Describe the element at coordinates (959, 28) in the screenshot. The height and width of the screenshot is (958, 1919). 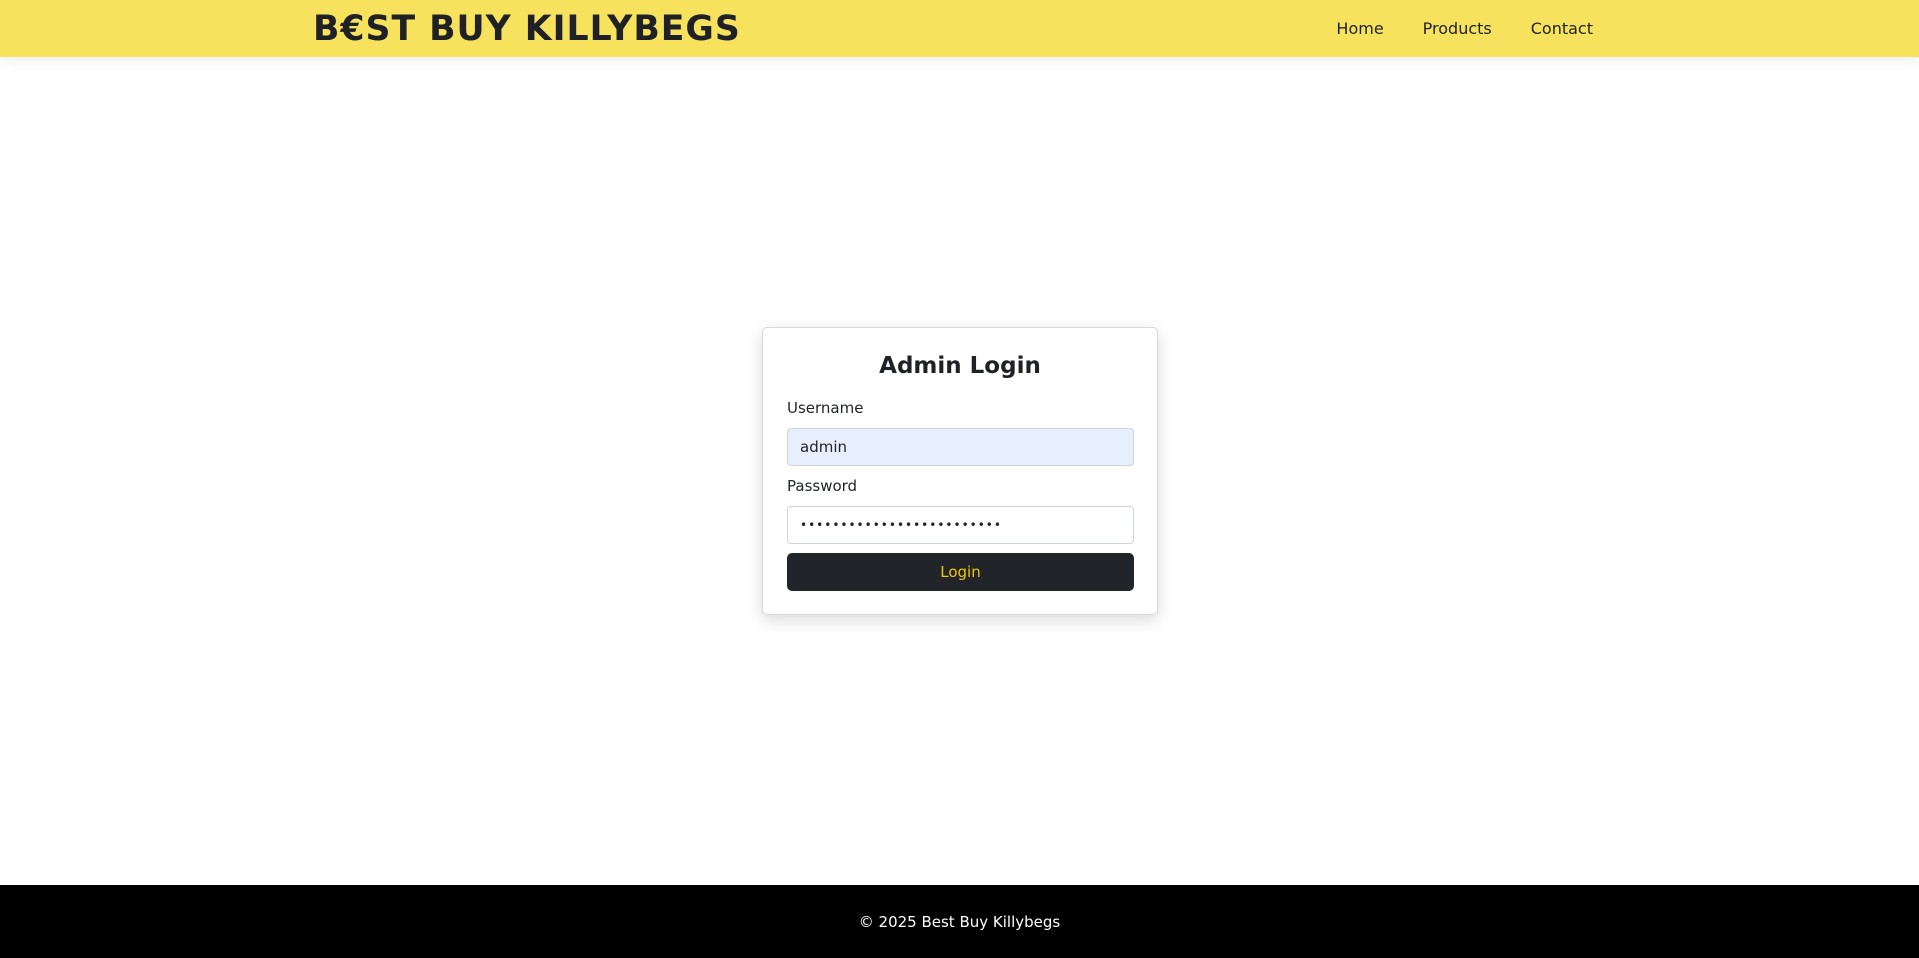
I see `top-navbar: B€ST BUY KILLYBEGS Home Products Contact` at that location.